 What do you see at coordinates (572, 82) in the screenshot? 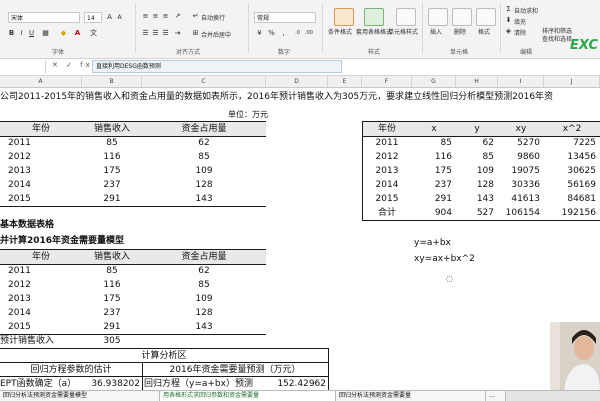
I see `column-header-j: J` at bounding box center [572, 82].